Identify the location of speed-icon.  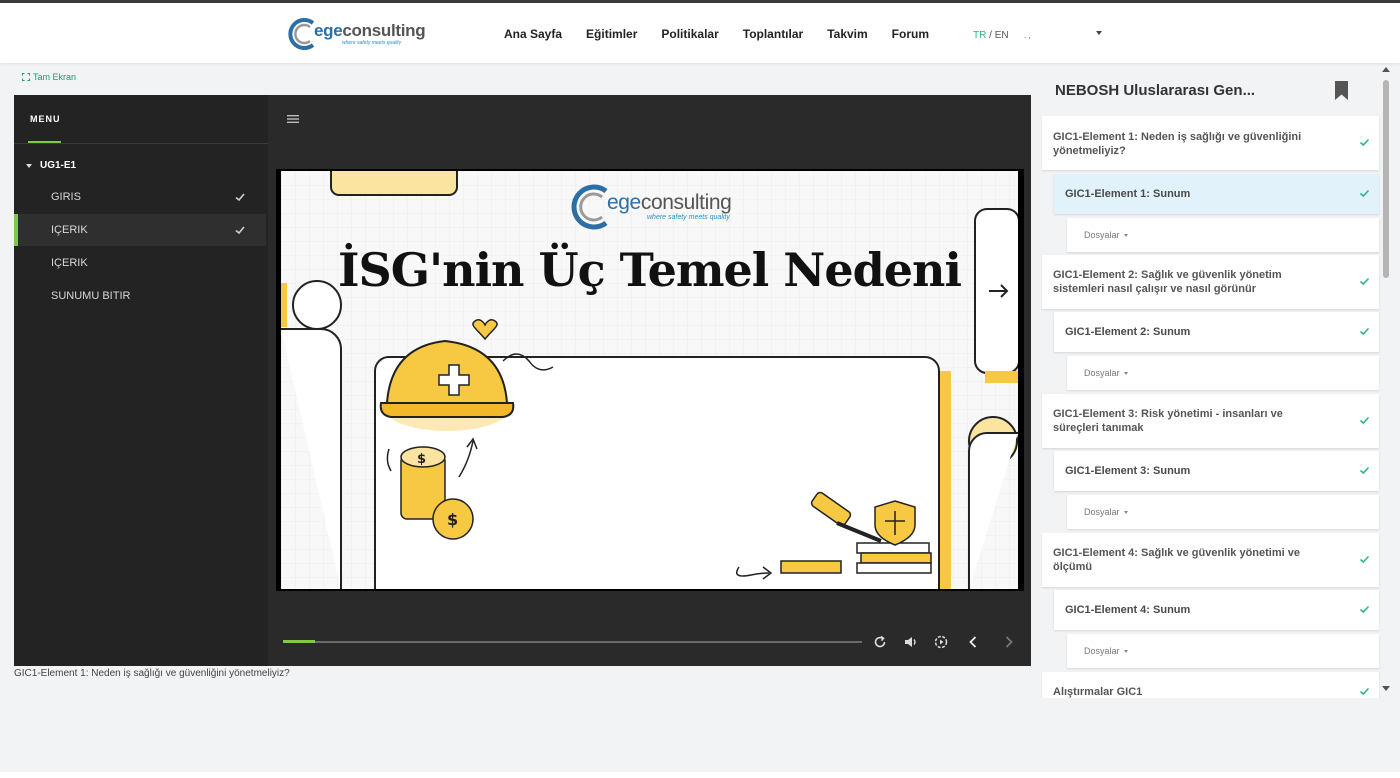
(941, 642).